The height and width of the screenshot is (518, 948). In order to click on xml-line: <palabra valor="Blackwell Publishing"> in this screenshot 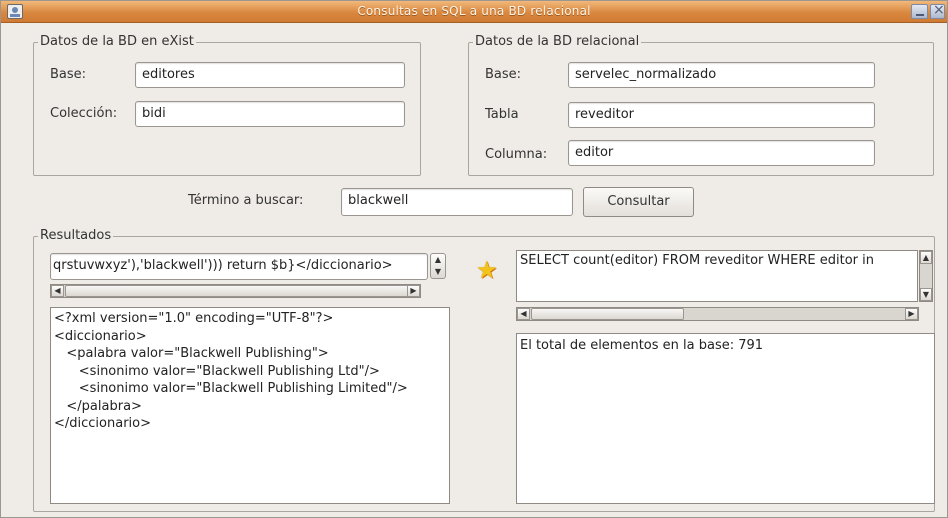, I will do `click(191, 353)`.